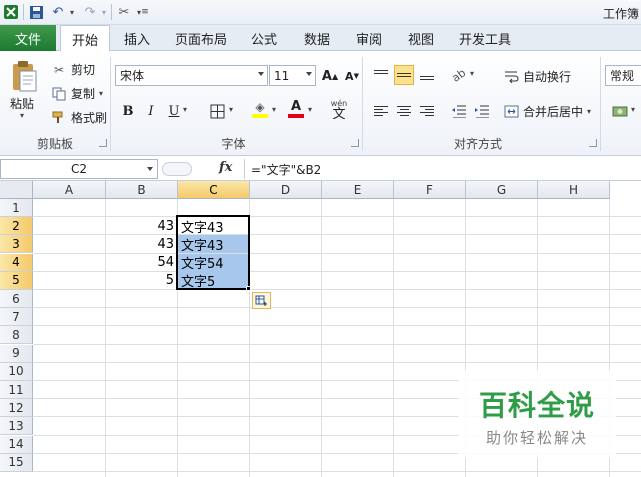 This screenshot has height=477, width=641. I want to click on excel-app-icon, so click(11, 12).